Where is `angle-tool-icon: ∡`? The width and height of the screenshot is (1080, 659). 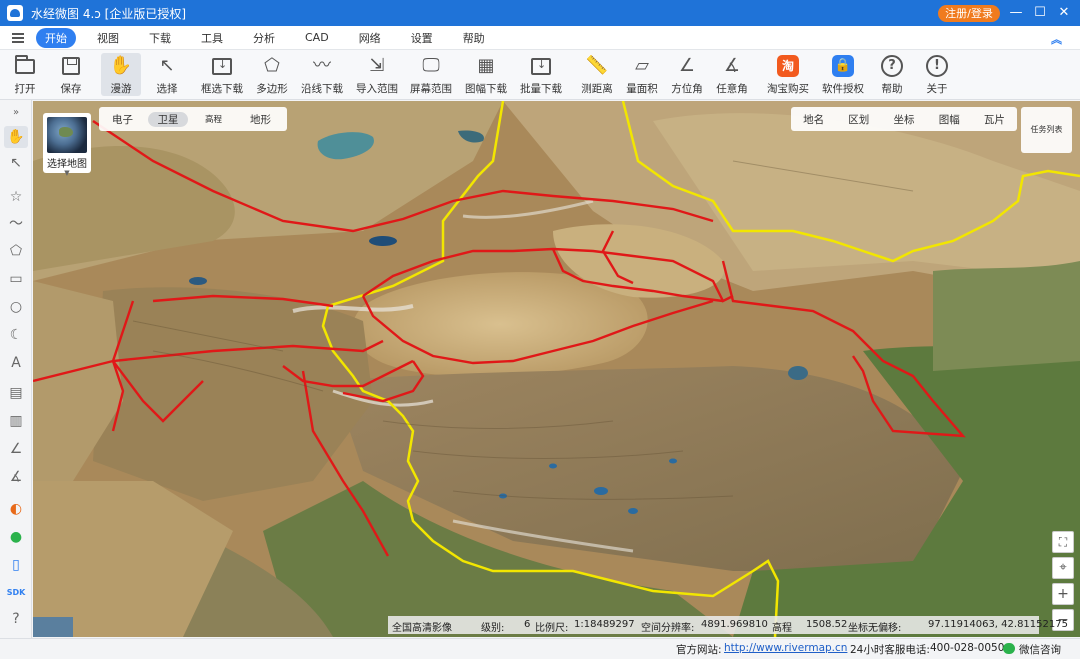 angle-tool-icon: ∡ is located at coordinates (16, 477).